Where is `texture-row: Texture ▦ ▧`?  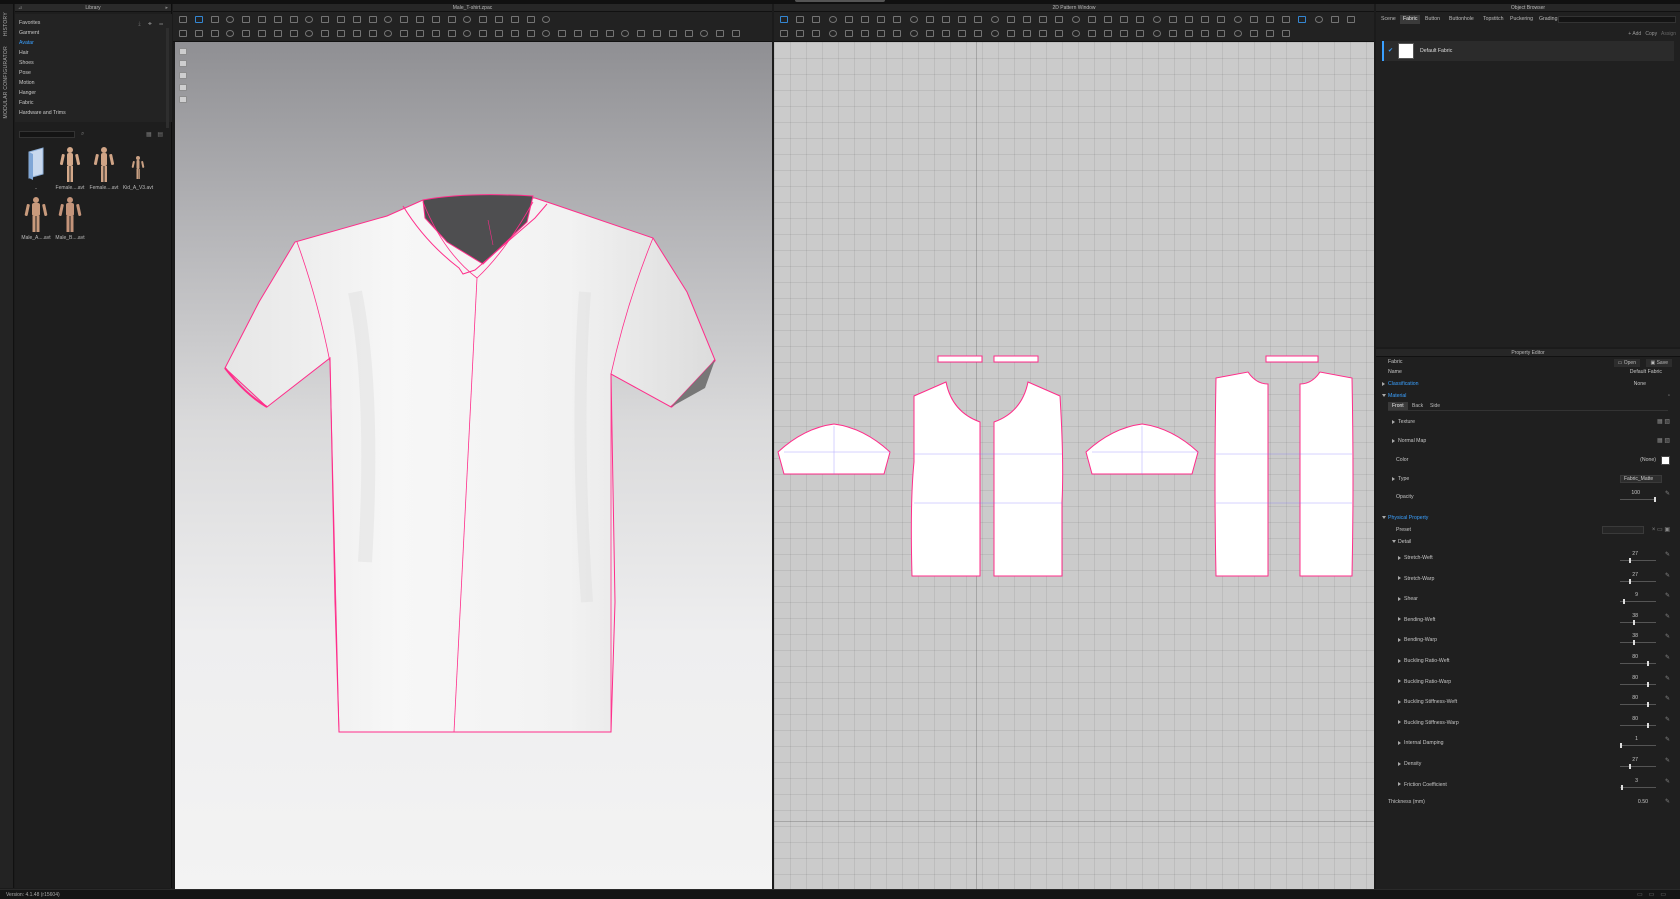 texture-row: Texture ▦ ▧ is located at coordinates (1528, 422).